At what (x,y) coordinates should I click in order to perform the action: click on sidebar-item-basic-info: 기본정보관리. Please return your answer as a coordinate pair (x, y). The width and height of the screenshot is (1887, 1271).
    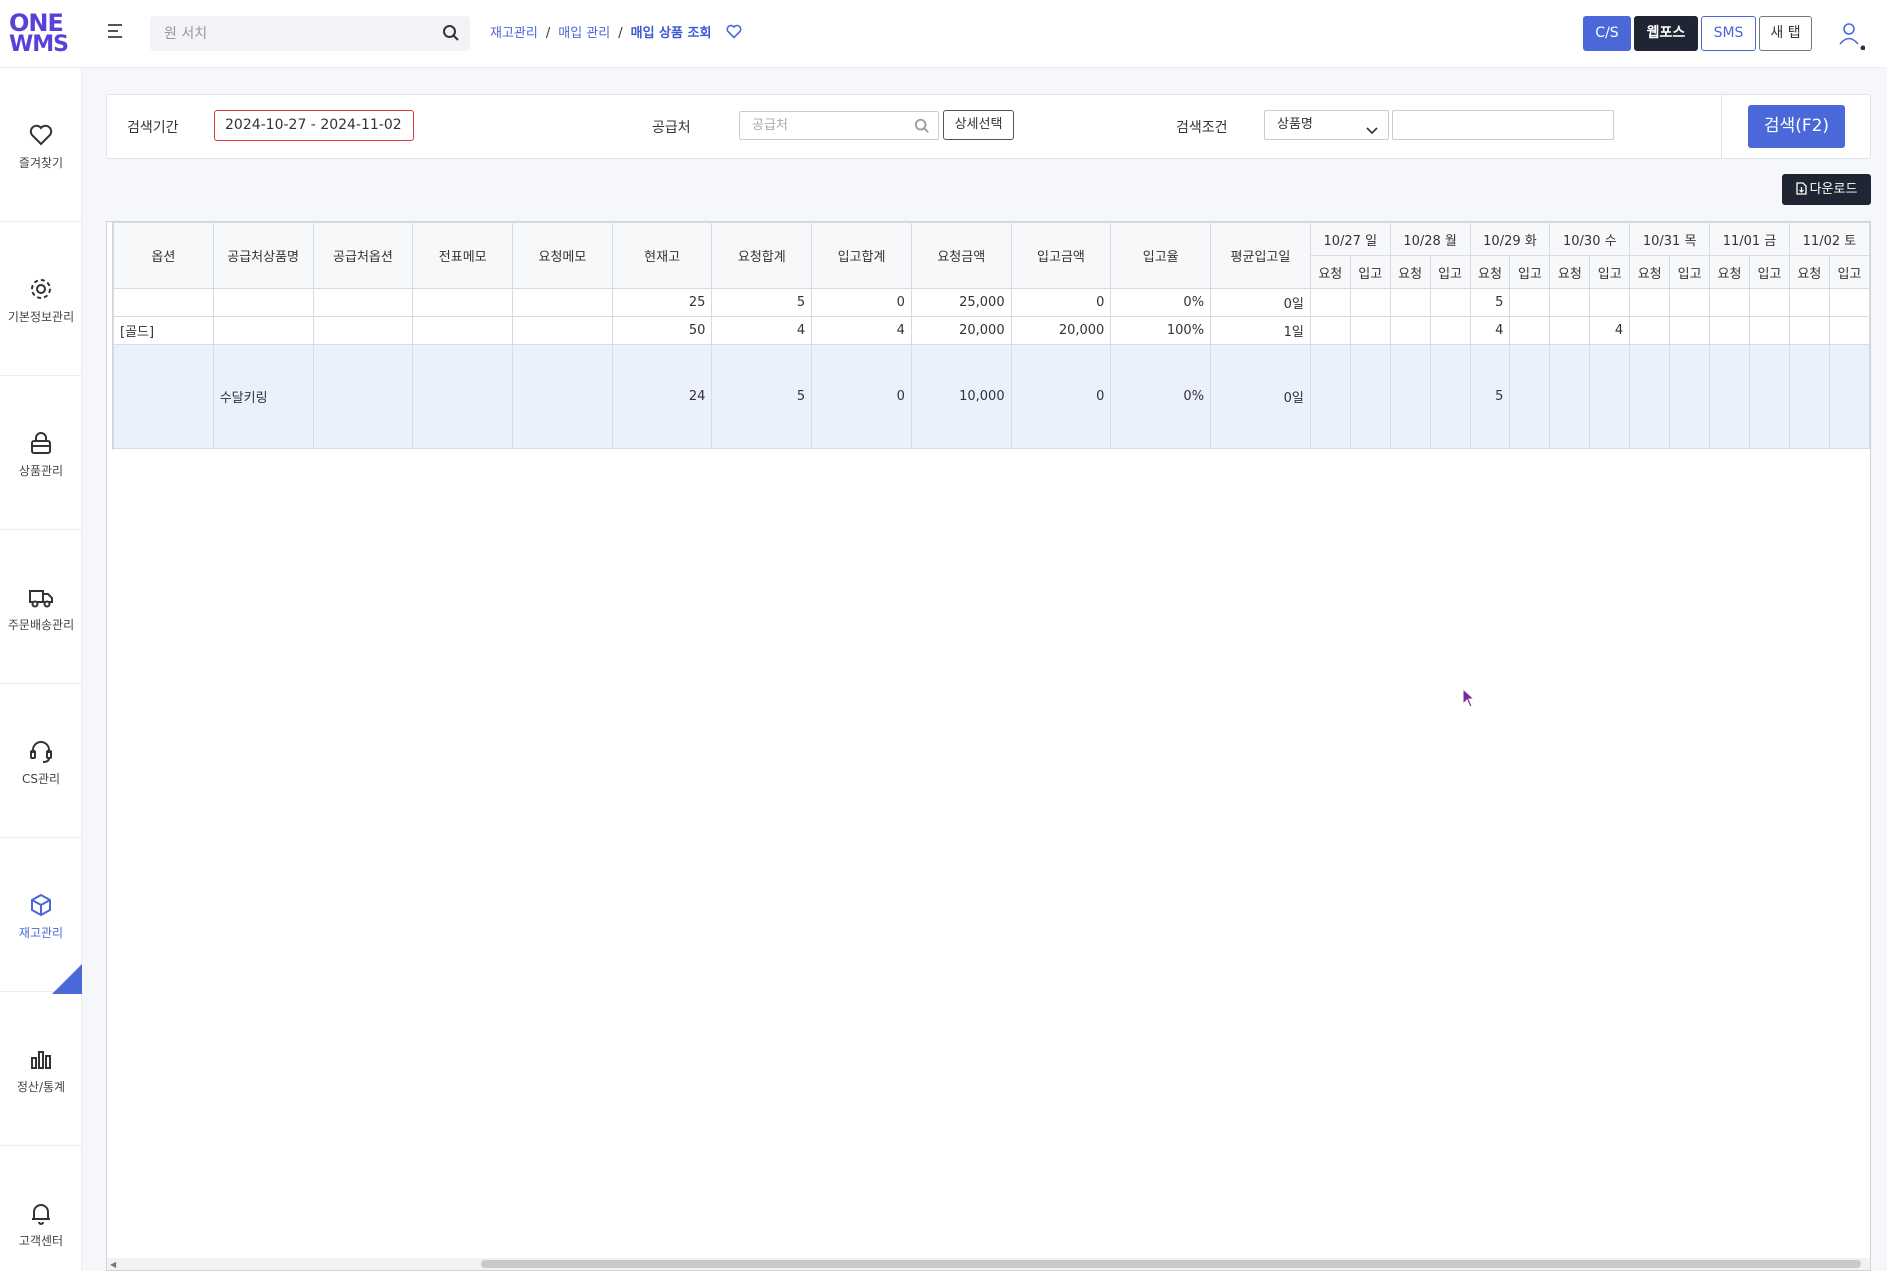
    Looking at the image, I should click on (41, 299).